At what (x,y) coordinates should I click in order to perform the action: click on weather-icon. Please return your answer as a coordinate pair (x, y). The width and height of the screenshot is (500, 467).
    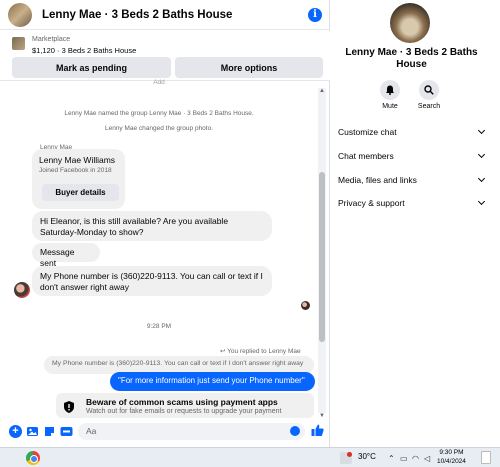
    Looking at the image, I should click on (346, 458).